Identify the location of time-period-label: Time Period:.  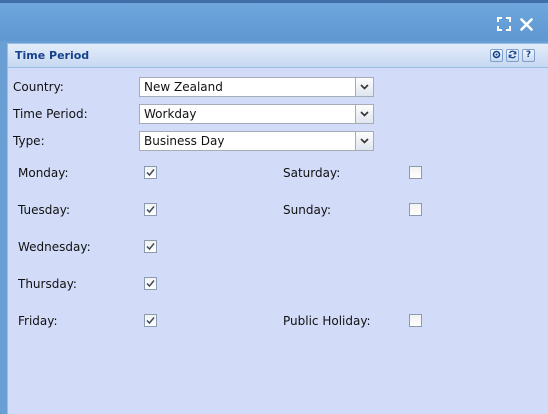
(50, 114).